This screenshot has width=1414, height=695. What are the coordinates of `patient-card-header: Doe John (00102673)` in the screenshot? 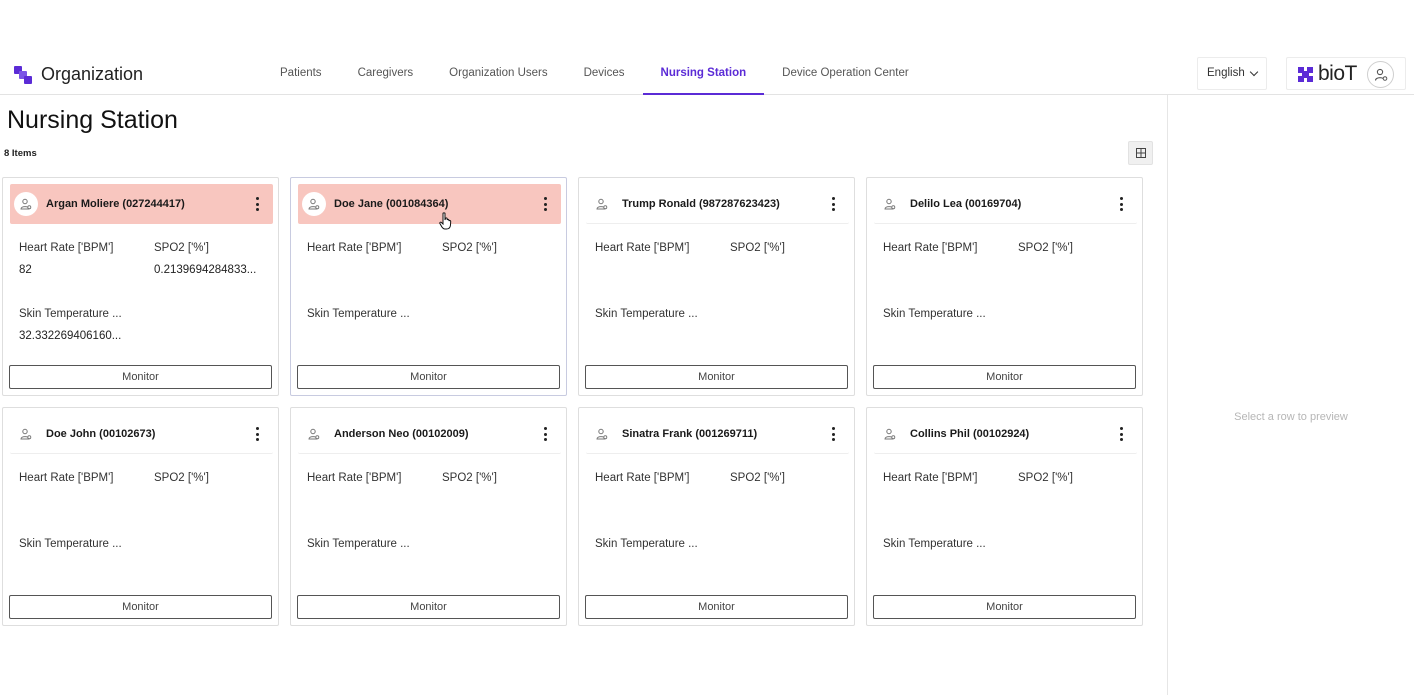 It's located at (141, 434).